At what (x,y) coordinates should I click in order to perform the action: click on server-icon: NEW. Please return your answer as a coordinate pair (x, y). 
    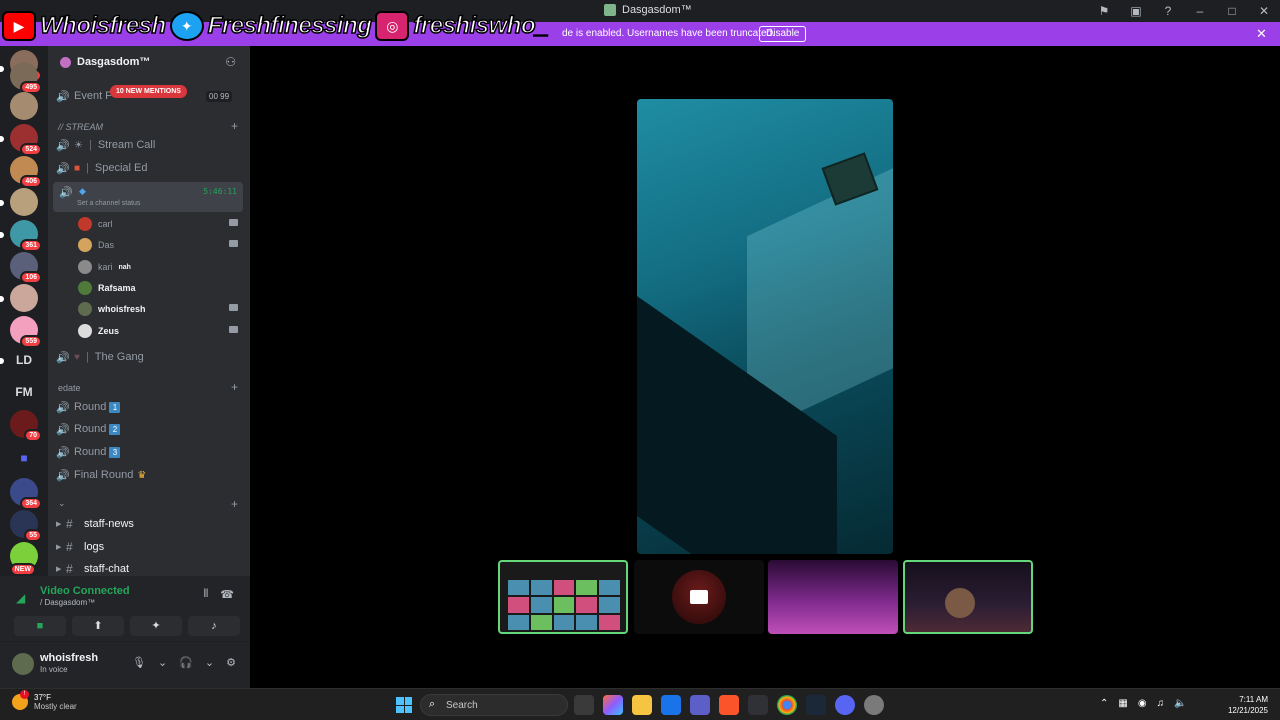
    Looking at the image, I should click on (23, 559).